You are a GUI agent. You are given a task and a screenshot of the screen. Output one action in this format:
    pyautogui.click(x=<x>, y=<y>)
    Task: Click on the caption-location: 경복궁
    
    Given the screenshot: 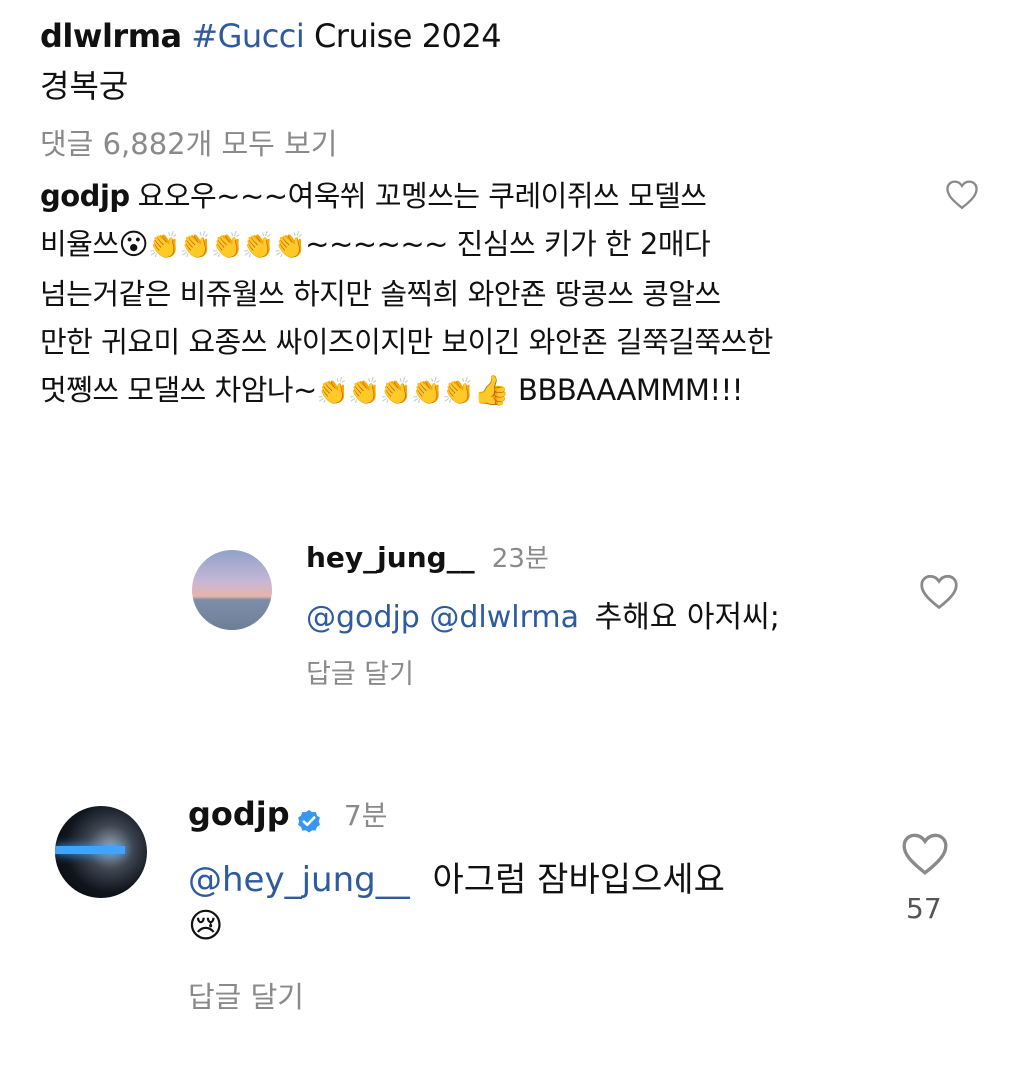 What is the action you would take?
    pyautogui.click(x=84, y=86)
    